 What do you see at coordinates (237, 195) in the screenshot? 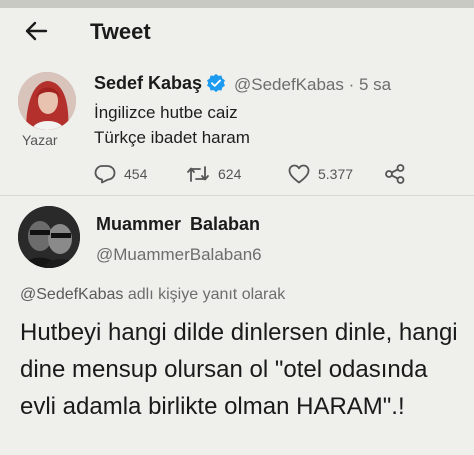
I see `divider` at bounding box center [237, 195].